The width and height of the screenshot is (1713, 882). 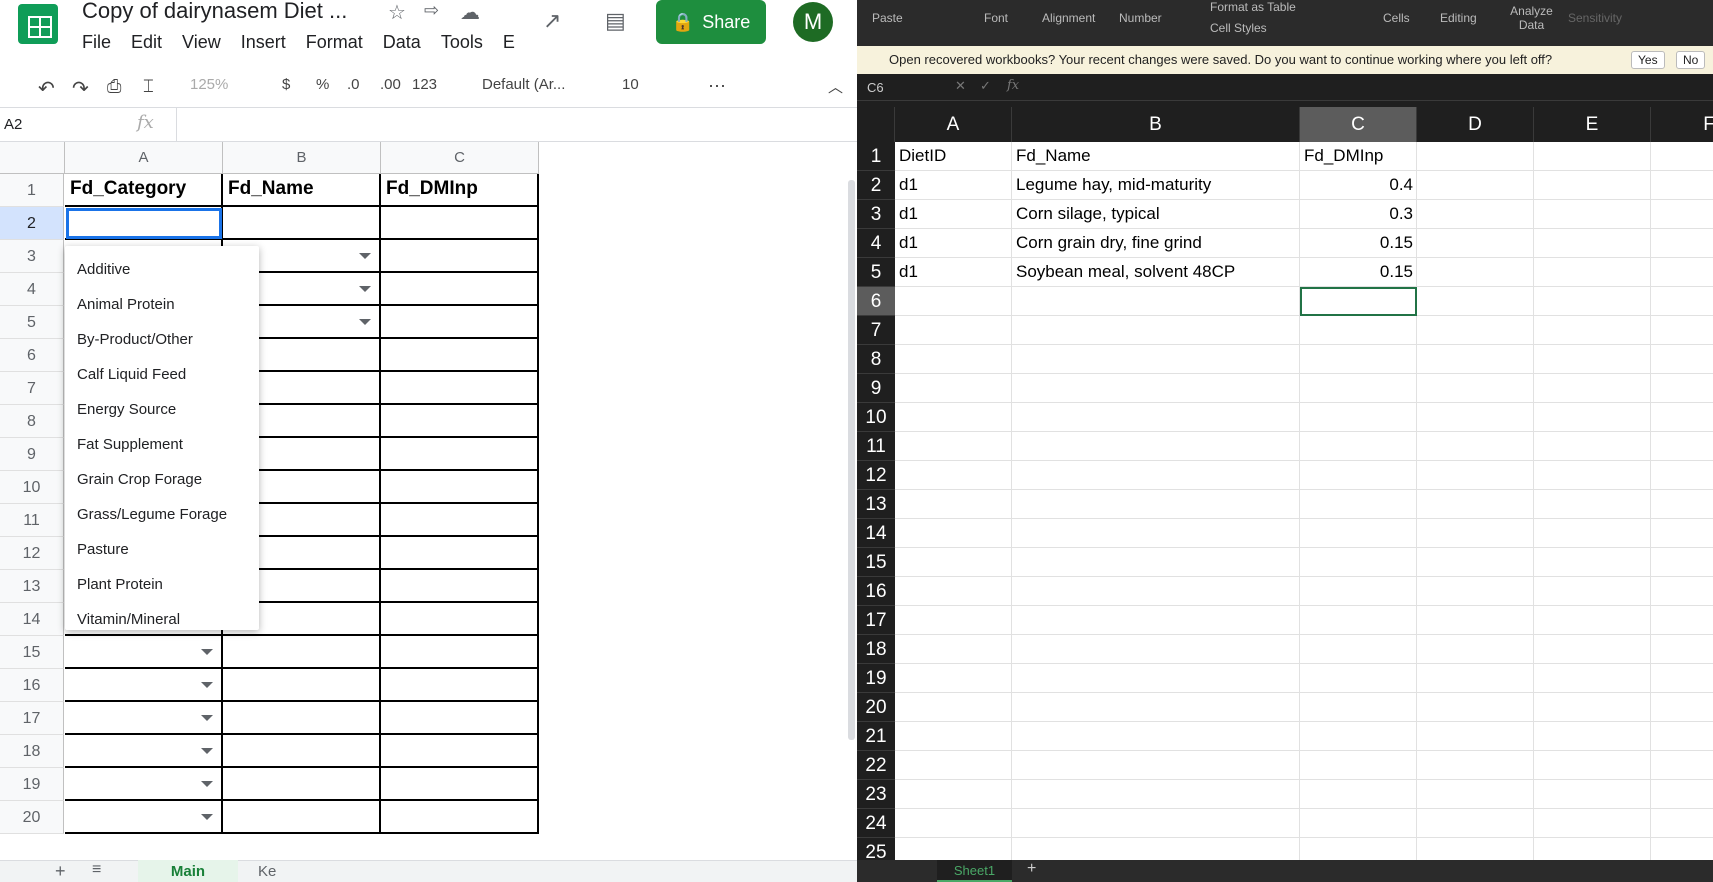 I want to click on dropdown-option: Energy Source, so click(x=126, y=409).